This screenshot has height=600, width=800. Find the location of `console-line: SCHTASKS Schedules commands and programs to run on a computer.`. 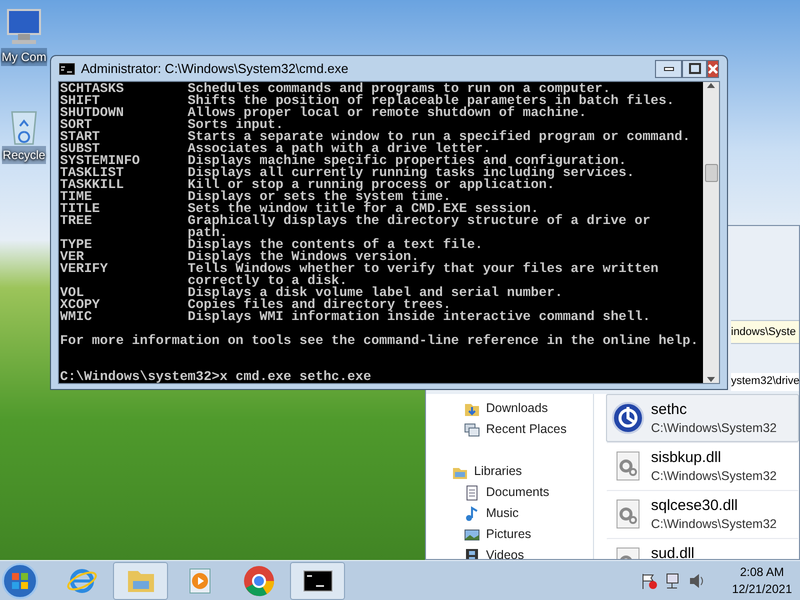

console-line: SCHTASKS Schedules commands and programs to run on a computer. is located at coordinates (335, 89).